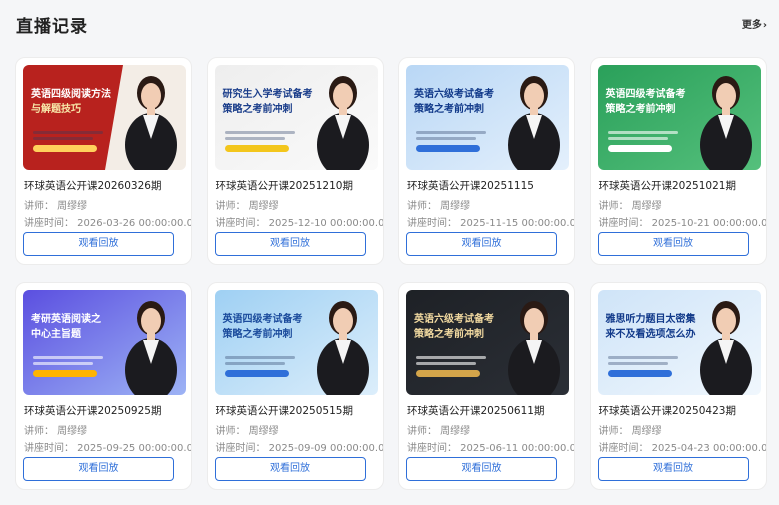 Image resolution: width=779 pixels, height=505 pixels. What do you see at coordinates (299, 223) in the screenshot?
I see `lecture-time-text: 讲座时间： 2025-12-10 00:00:00.0` at bounding box center [299, 223].